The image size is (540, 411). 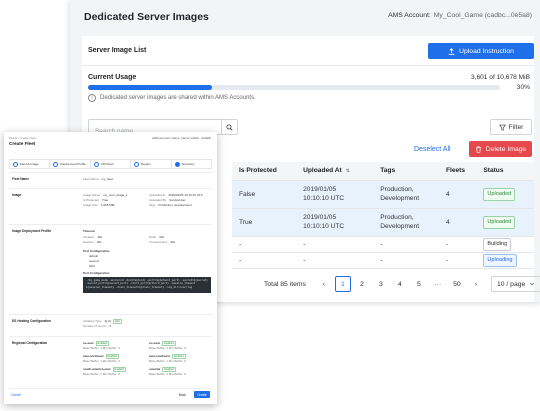 I want to click on col-fleets: Fleets, so click(x=457, y=171).